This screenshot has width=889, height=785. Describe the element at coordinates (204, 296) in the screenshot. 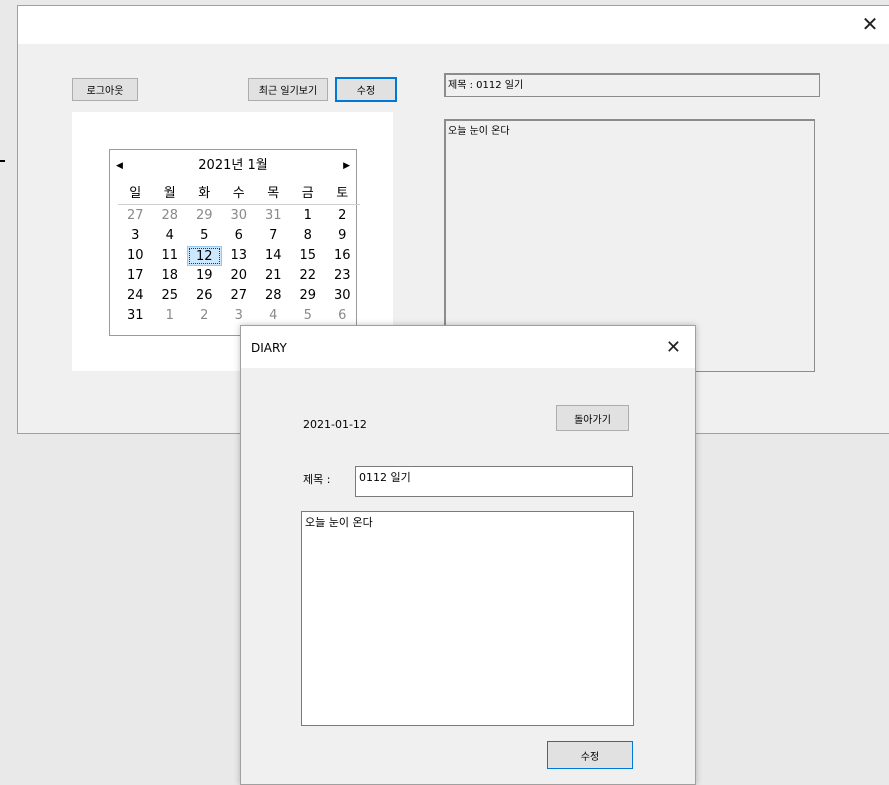

I see `calendar-day: 26` at that location.